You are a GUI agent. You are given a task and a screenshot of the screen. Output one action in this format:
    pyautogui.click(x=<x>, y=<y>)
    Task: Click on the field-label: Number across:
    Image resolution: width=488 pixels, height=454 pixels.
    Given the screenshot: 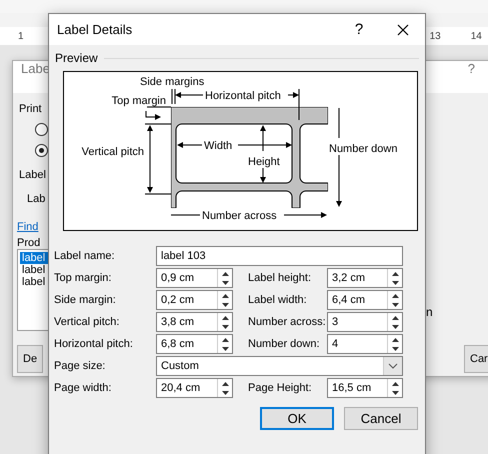 What is the action you would take?
    pyautogui.click(x=287, y=322)
    